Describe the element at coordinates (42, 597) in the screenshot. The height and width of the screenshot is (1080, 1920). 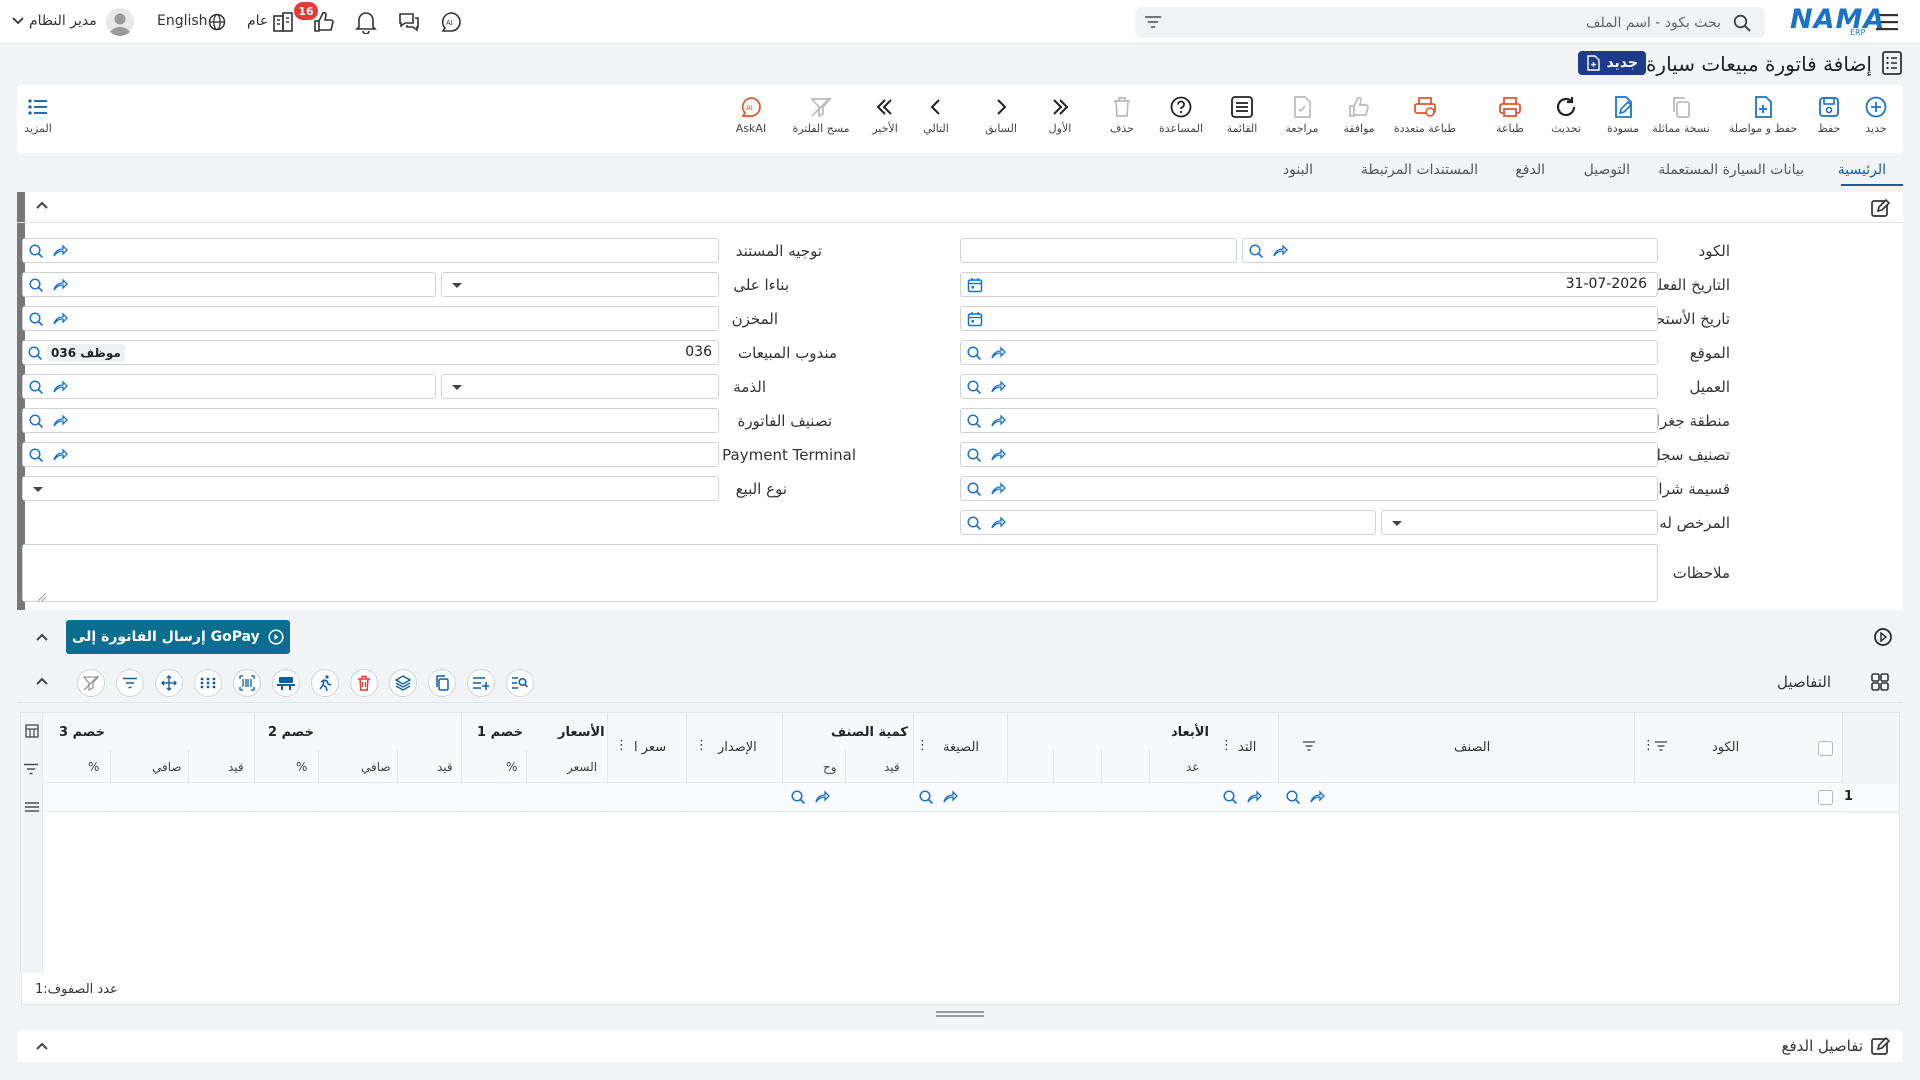
I see `resize-handle-icon` at that location.